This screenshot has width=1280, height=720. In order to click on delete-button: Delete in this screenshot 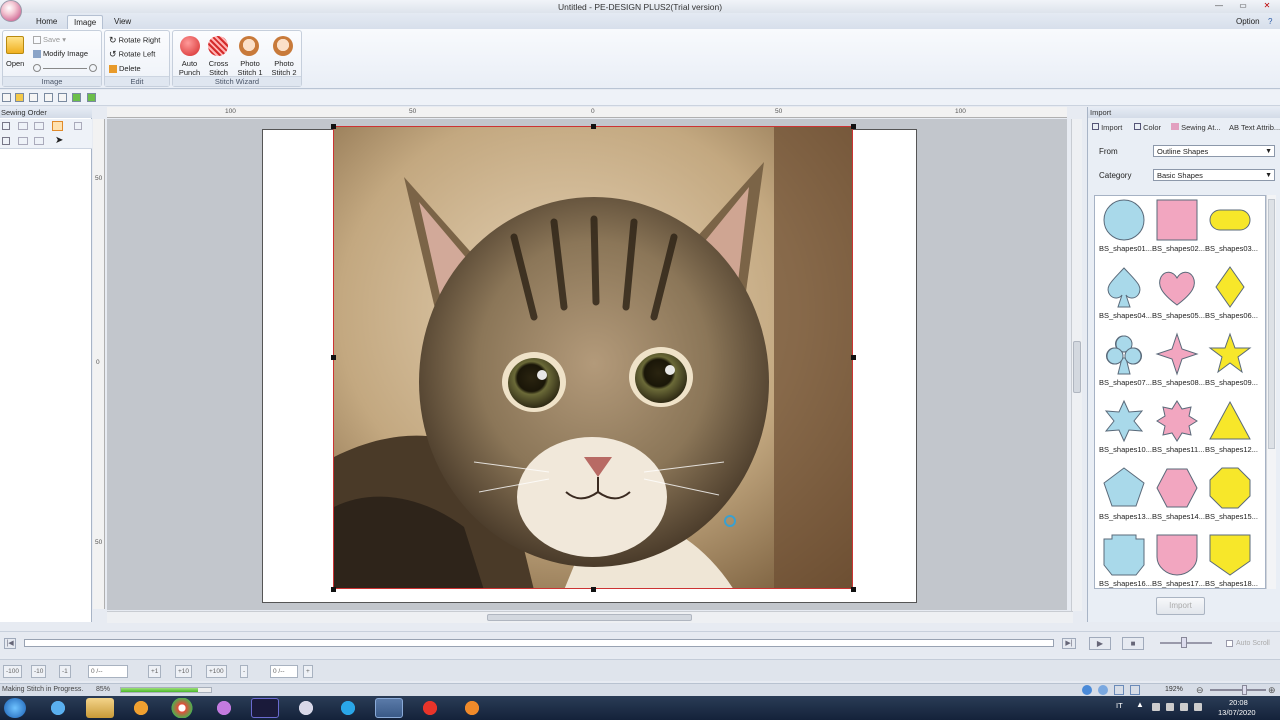, I will do `click(125, 69)`.